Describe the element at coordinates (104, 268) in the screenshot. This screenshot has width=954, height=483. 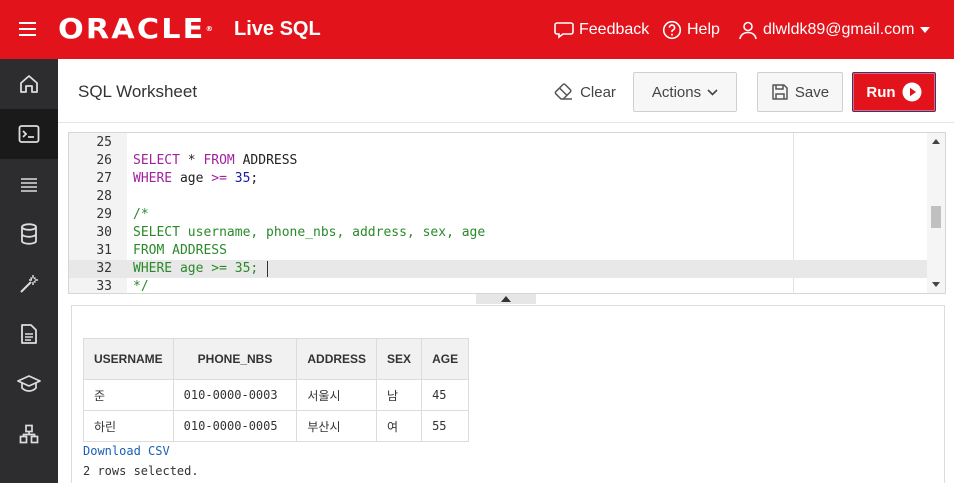
I see `line-number: 32` at that location.